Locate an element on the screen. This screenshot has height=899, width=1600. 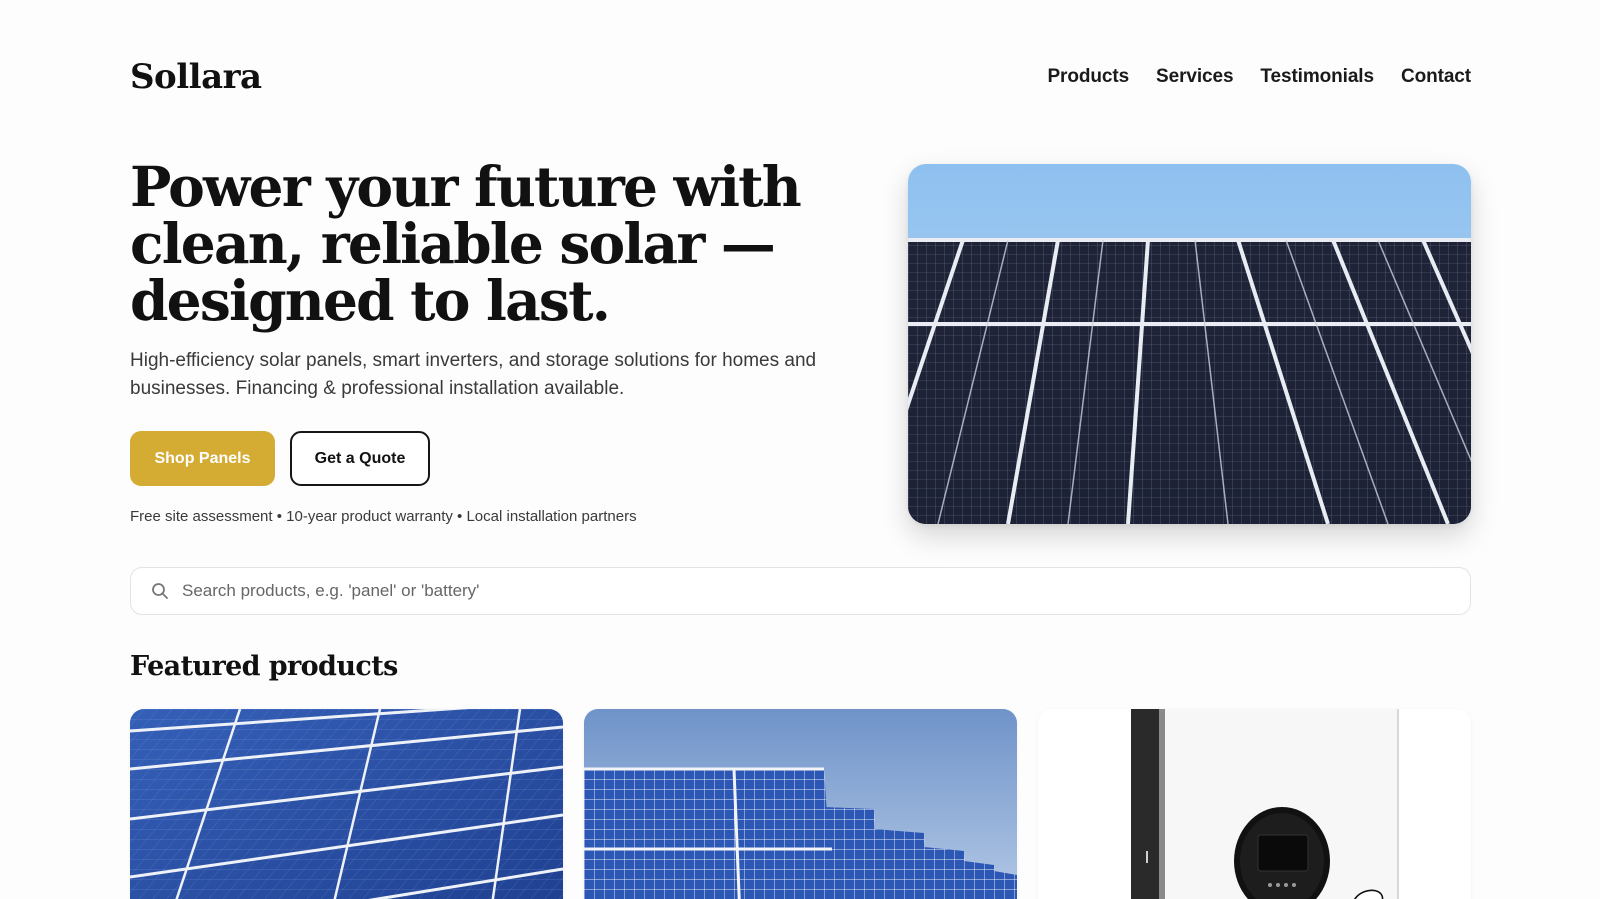
inverter-badge: exp is located at coordinates (1370, 897).